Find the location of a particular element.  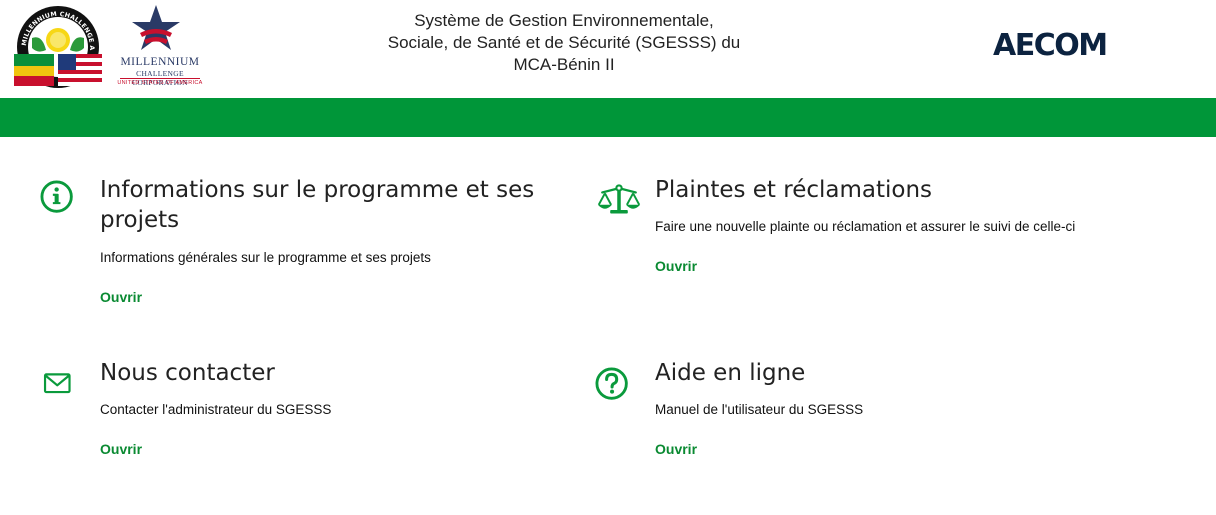

info-circle-icon is located at coordinates (56, 196).